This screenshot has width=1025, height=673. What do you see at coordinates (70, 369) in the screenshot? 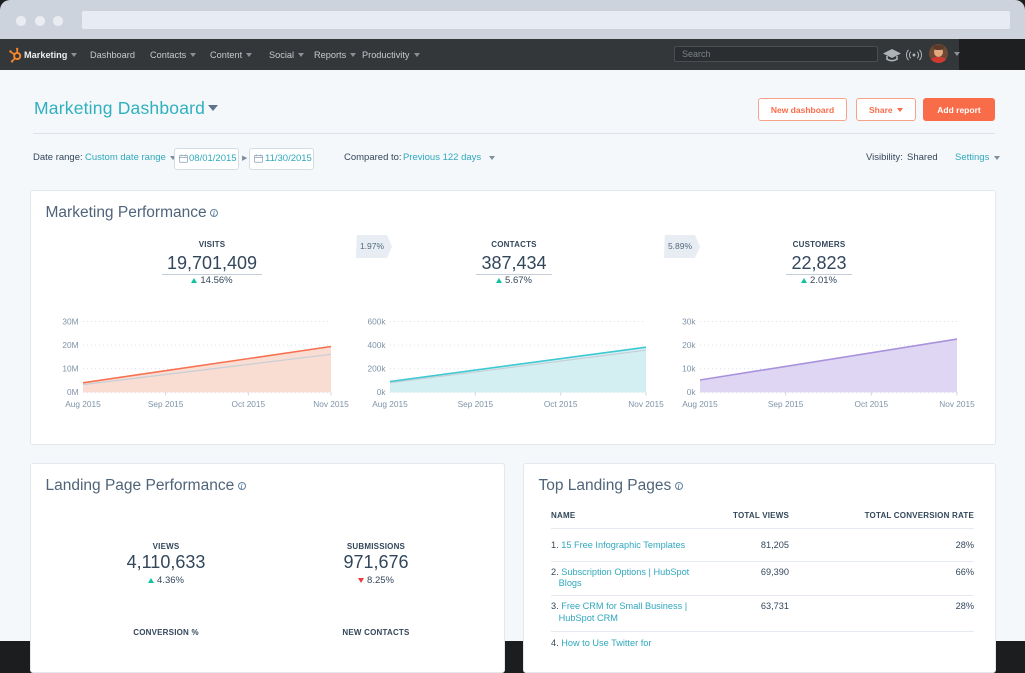
I see `svg-text: 10M` at bounding box center [70, 369].